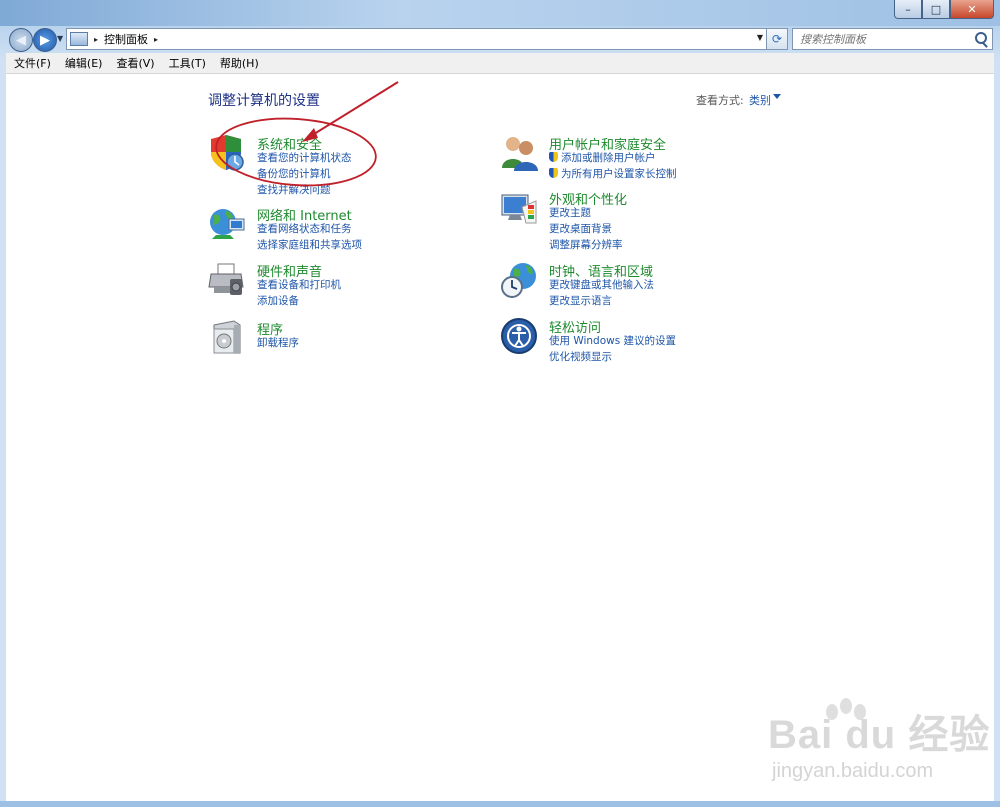  I want to click on category-links: 查看设备和打印机 添加设备, so click(299, 293).